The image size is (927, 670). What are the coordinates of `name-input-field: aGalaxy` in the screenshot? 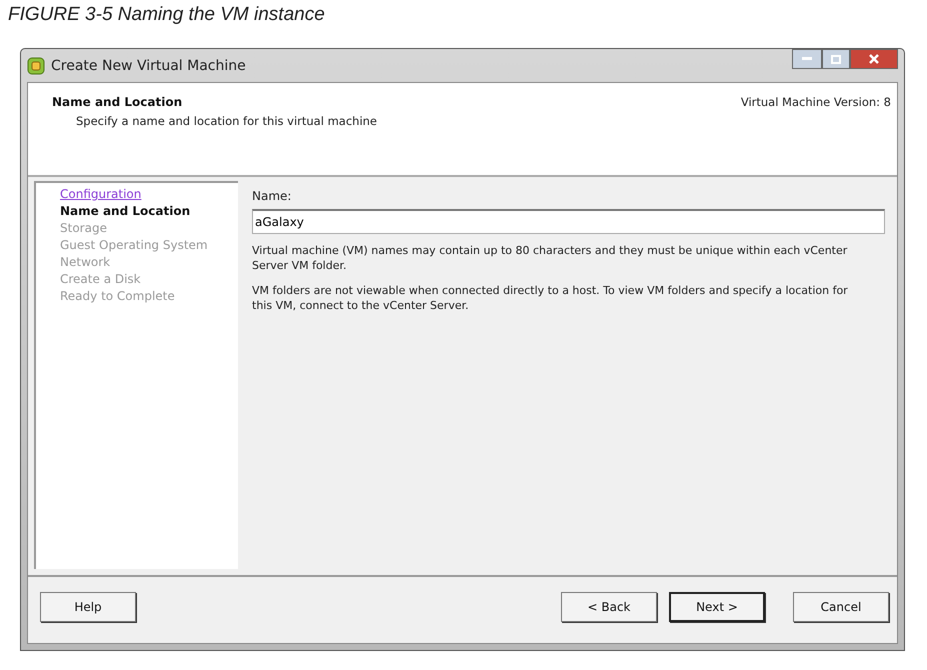 It's located at (568, 221).